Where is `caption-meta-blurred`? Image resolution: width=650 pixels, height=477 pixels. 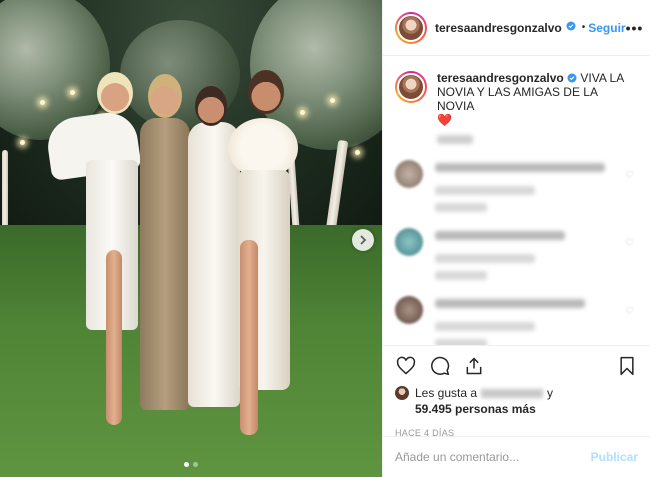
caption-meta-blurred is located at coordinates (537, 139).